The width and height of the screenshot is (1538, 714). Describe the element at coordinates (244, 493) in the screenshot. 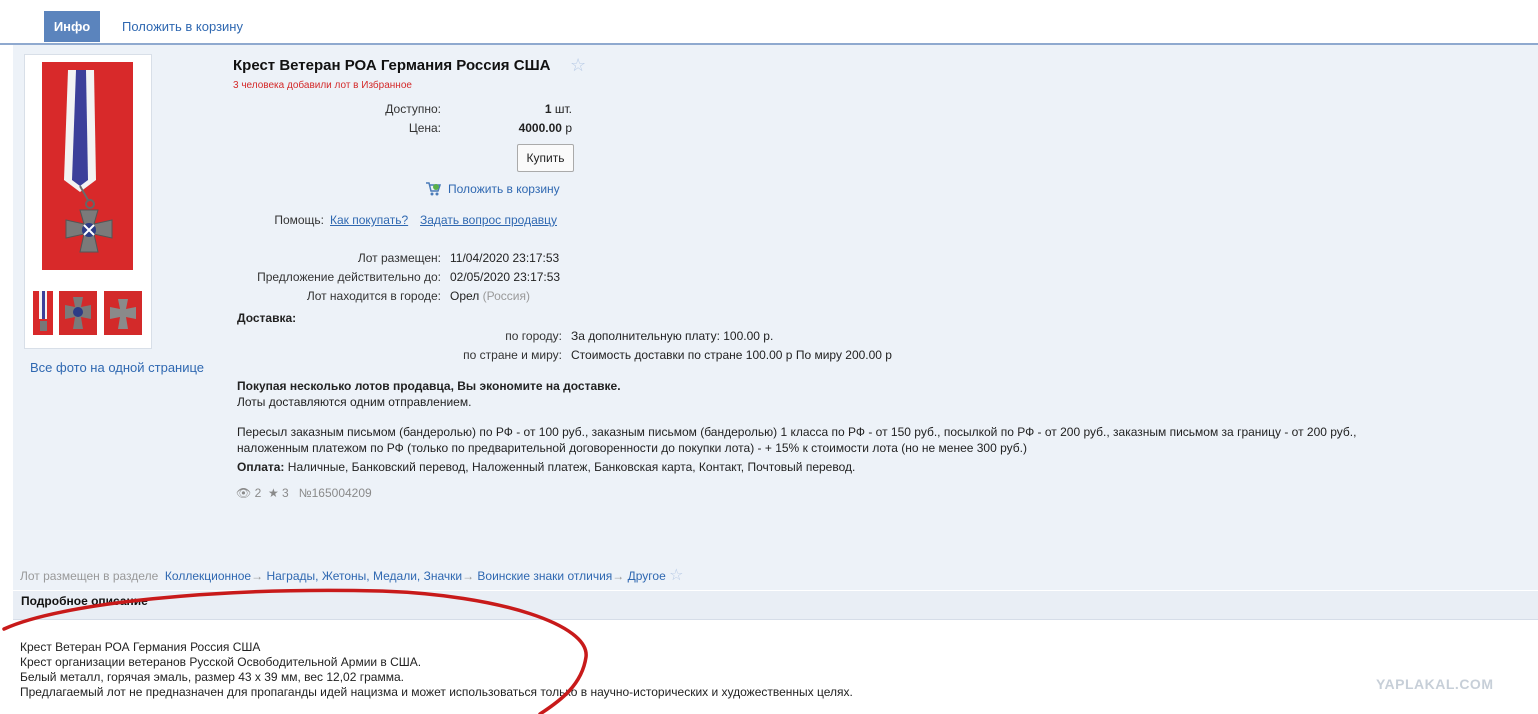

I see `eye-icon: 👁` at that location.